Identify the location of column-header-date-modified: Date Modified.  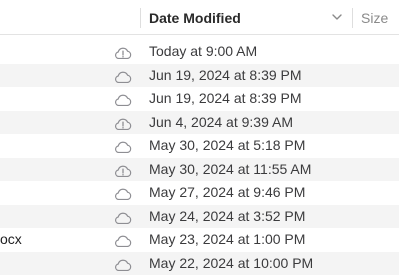
(195, 18).